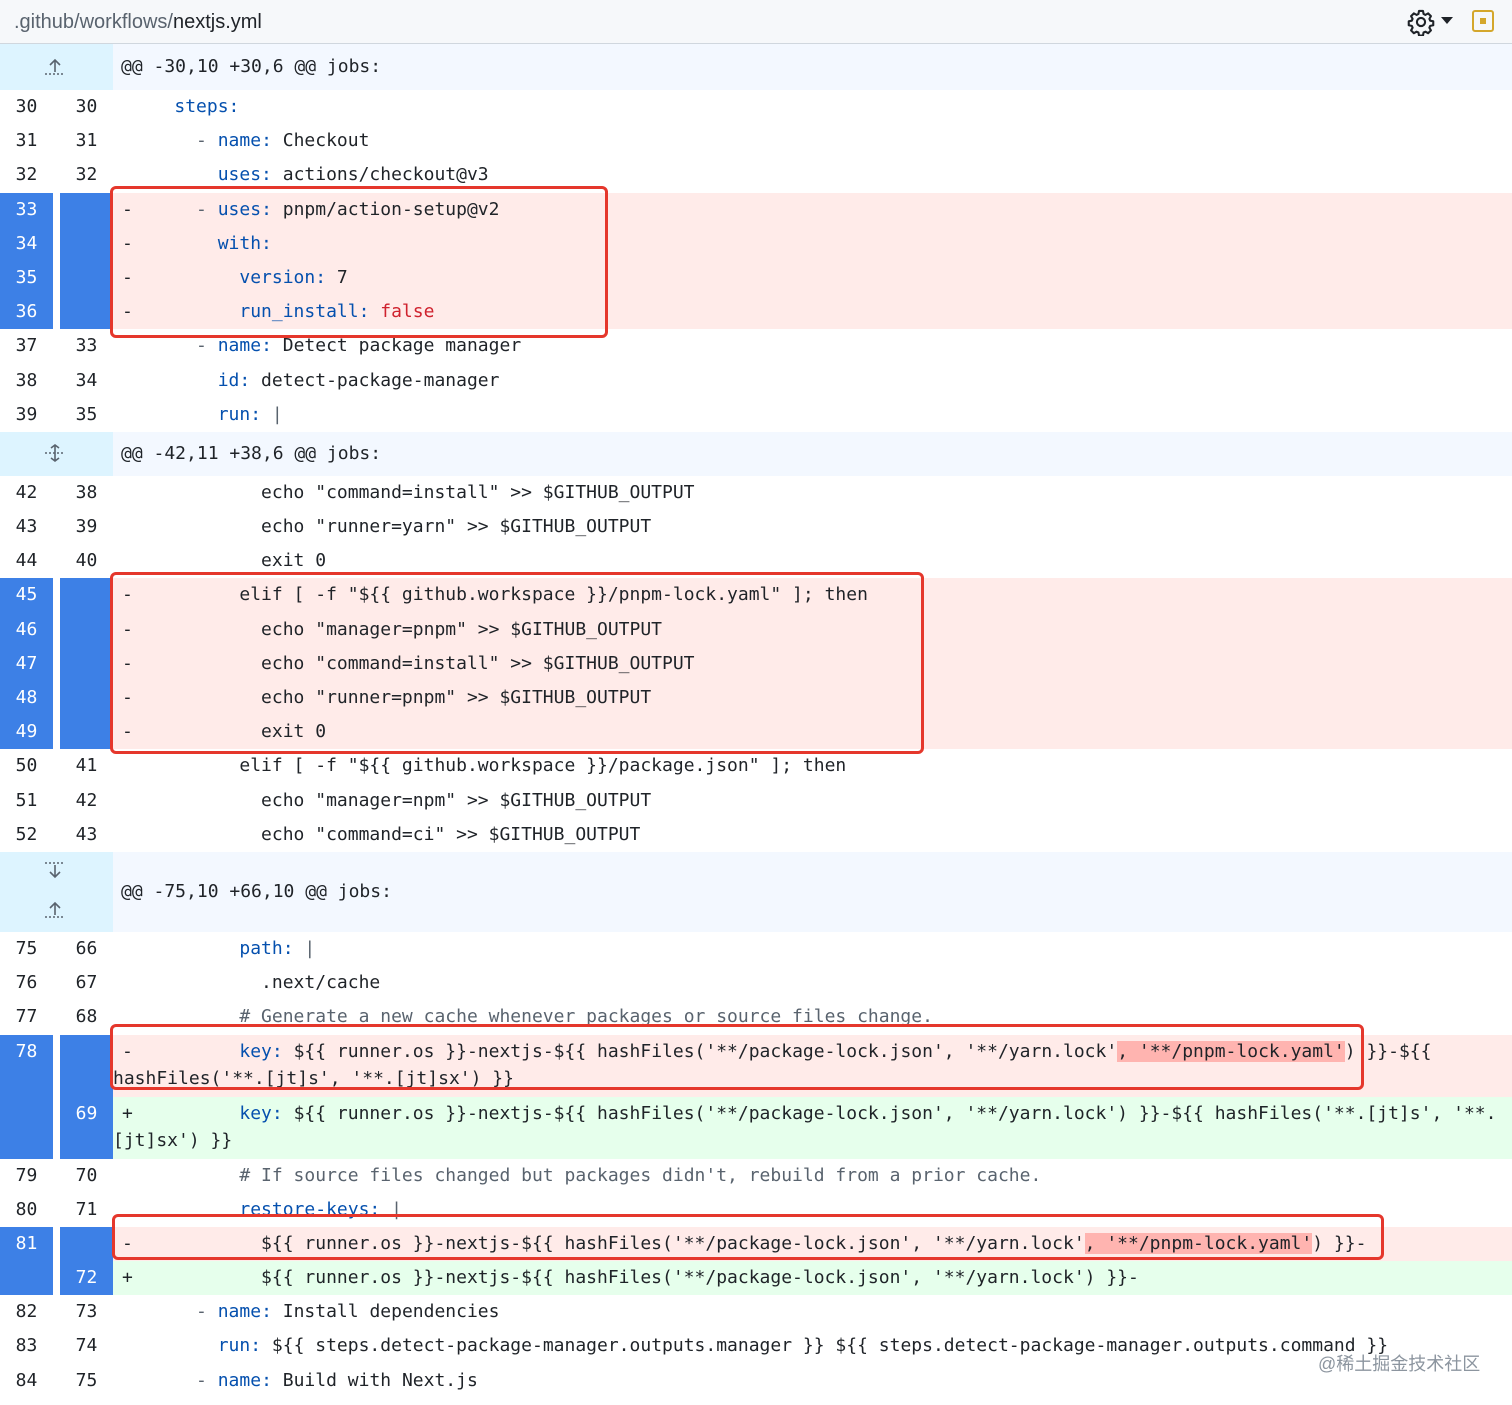  I want to click on old-line-number: 46, so click(26, 629).